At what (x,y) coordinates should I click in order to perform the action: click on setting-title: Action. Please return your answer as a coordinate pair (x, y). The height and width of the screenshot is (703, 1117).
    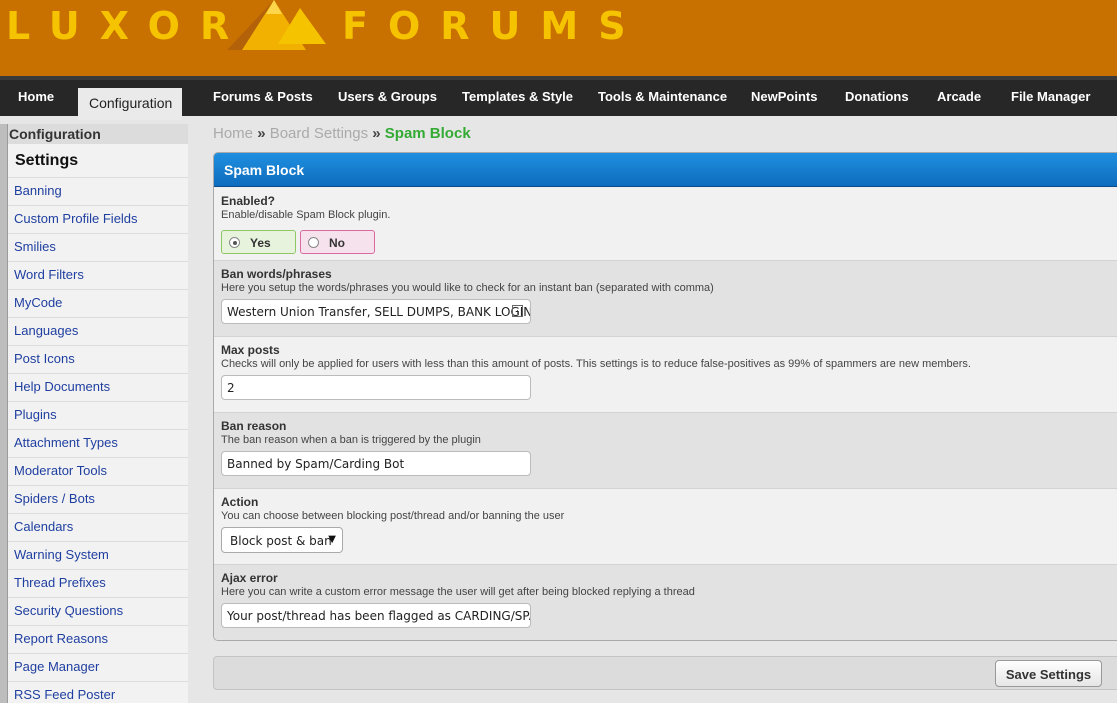
    Looking at the image, I should click on (240, 502).